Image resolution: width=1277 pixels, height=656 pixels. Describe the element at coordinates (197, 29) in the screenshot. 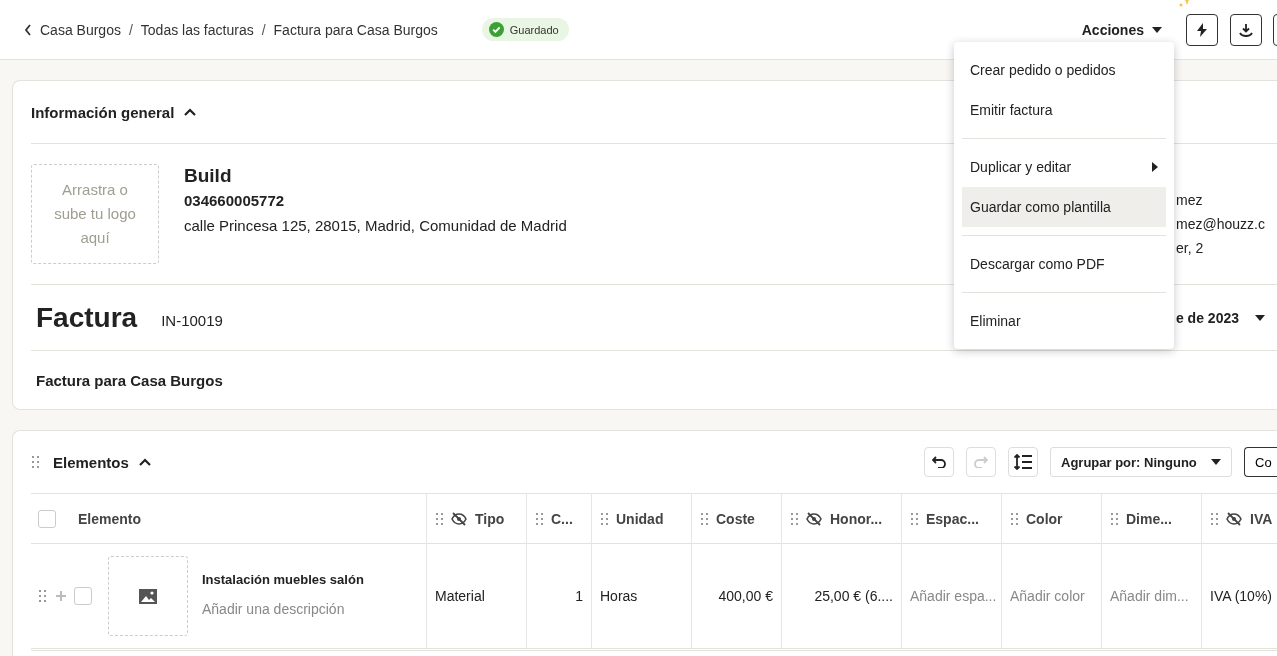

I see `breadcrumb-link: Todas las facturas` at that location.